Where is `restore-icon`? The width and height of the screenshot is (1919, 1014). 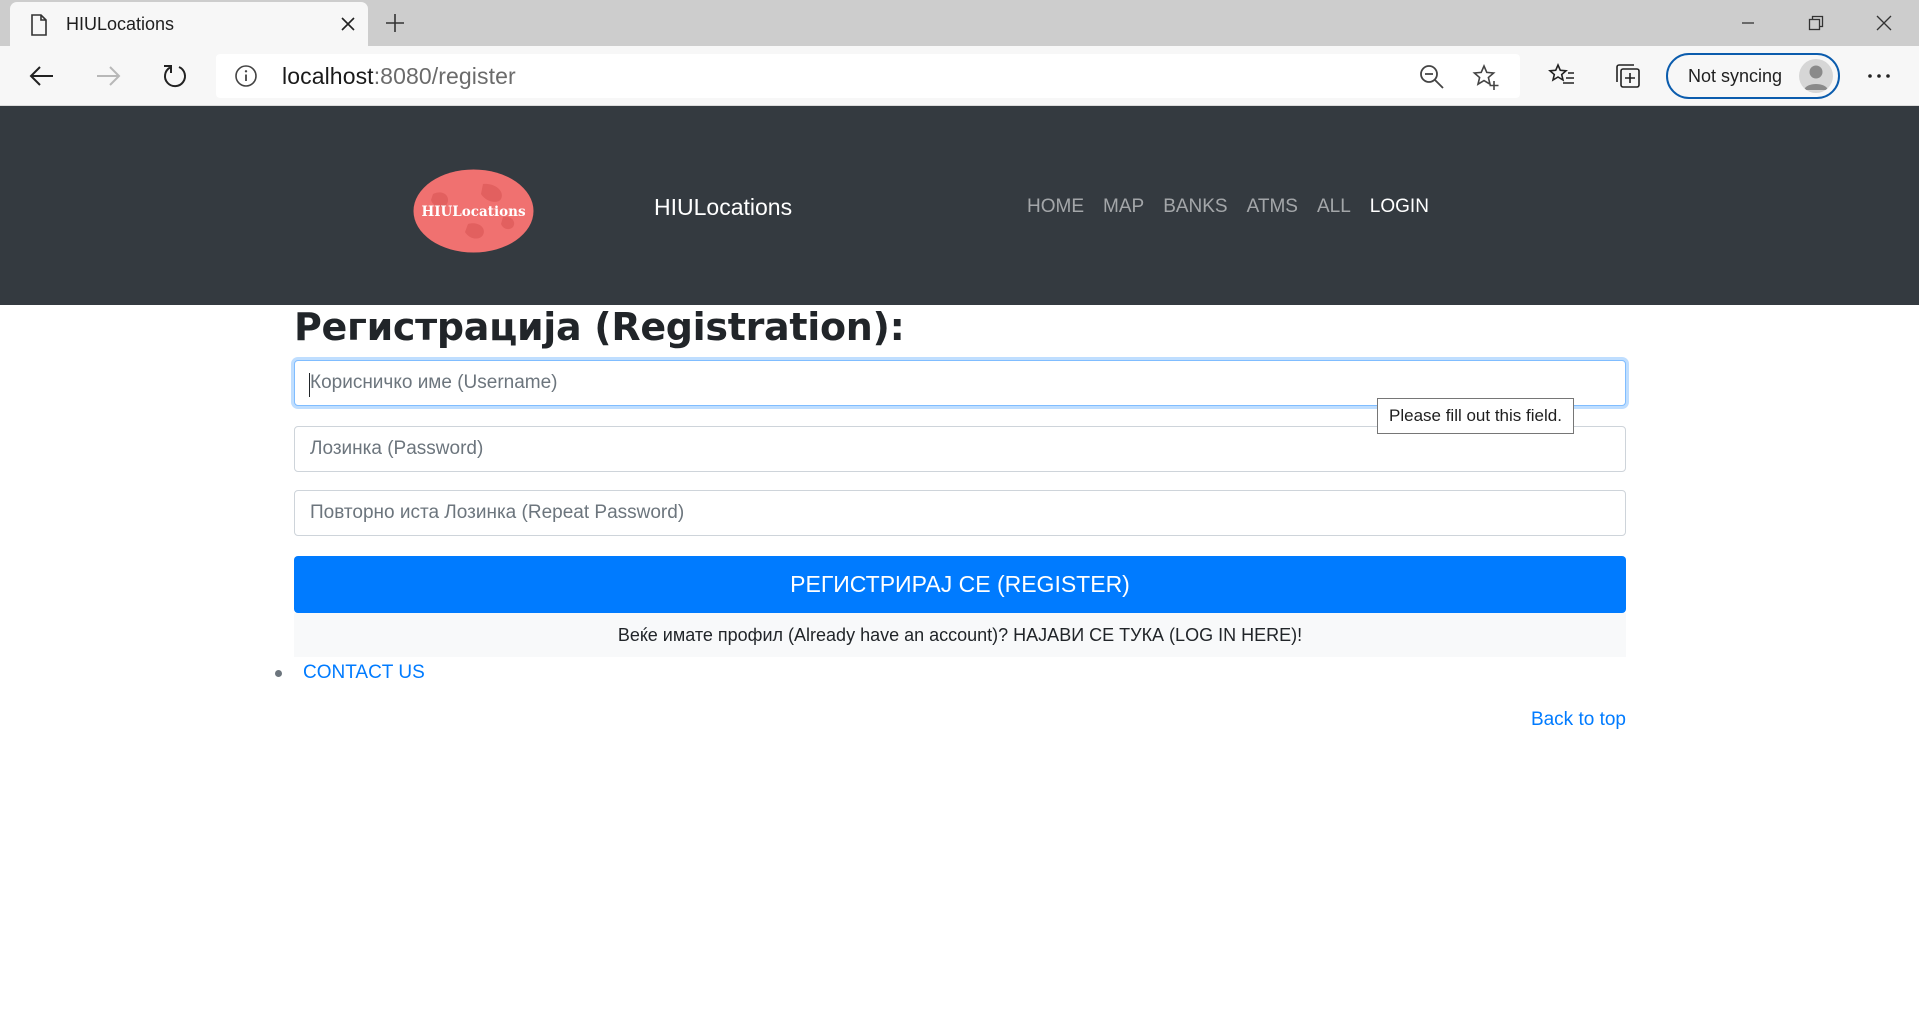
restore-icon is located at coordinates (1816, 23).